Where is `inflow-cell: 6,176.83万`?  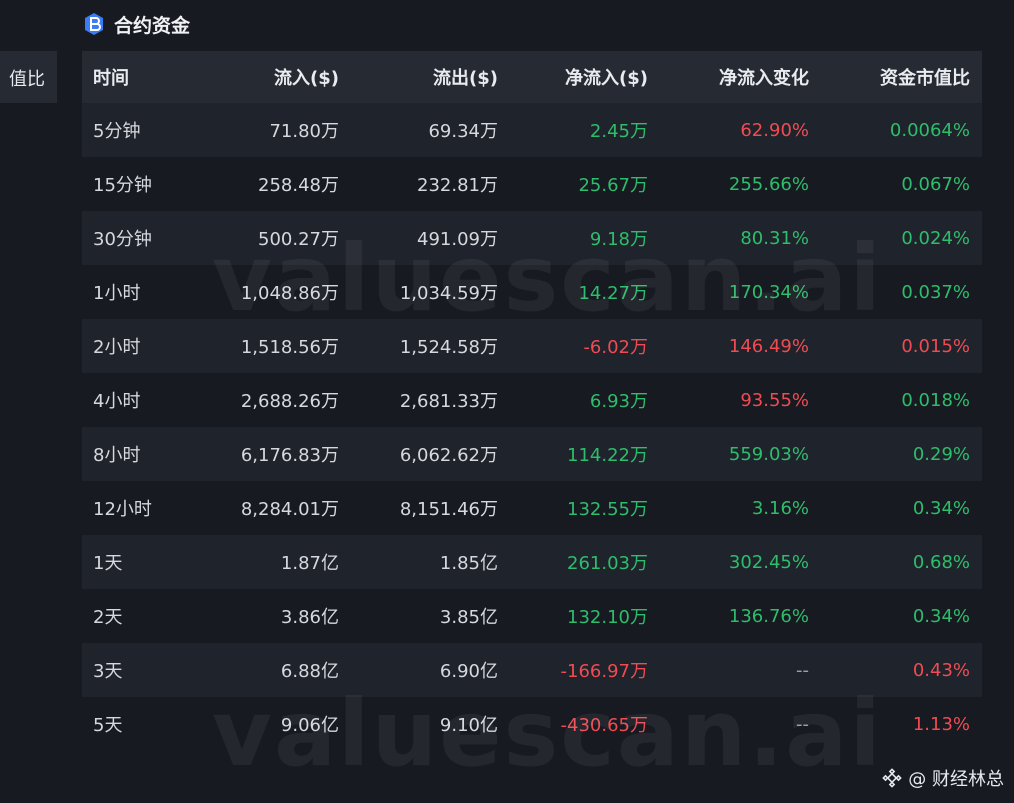
inflow-cell: 6,176.83万 is located at coordinates (289, 455).